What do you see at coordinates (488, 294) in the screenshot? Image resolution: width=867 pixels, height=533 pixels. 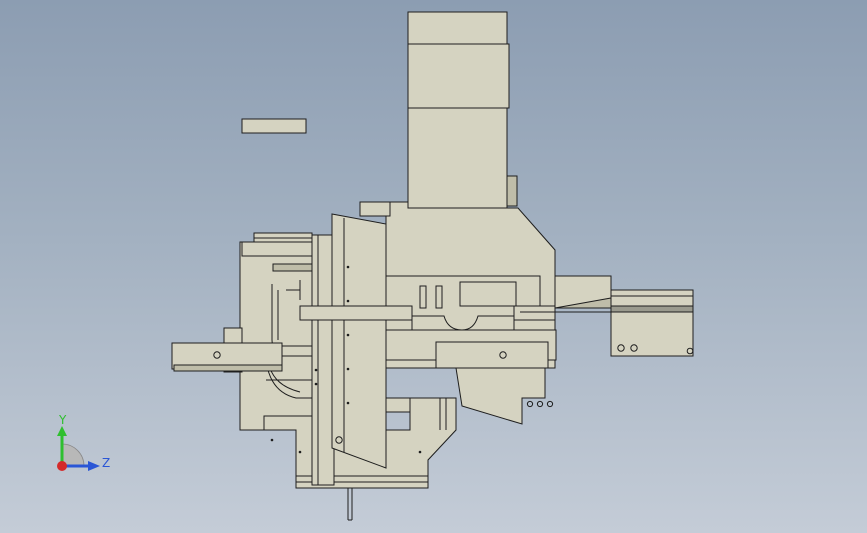 I see `inner-window` at bounding box center [488, 294].